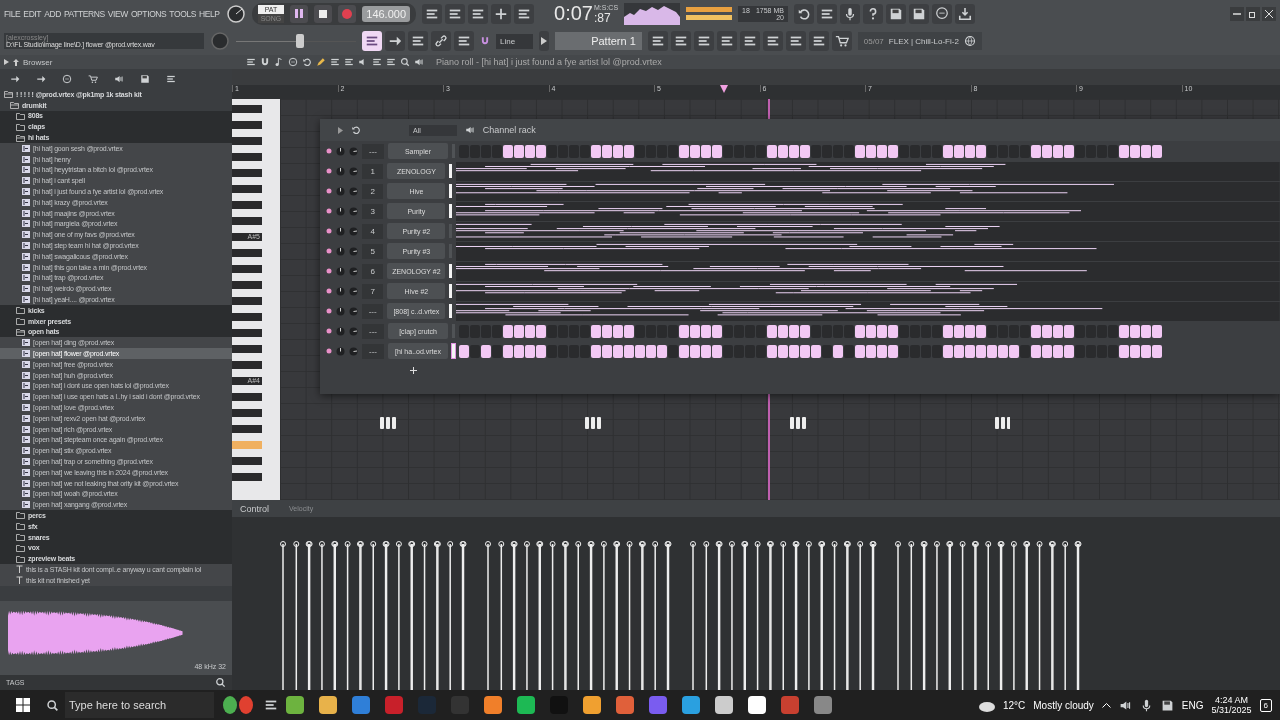 This screenshot has width=1280, height=720. What do you see at coordinates (373, 191) in the screenshot?
I see `mixer-track-field: 2` at bounding box center [373, 191].